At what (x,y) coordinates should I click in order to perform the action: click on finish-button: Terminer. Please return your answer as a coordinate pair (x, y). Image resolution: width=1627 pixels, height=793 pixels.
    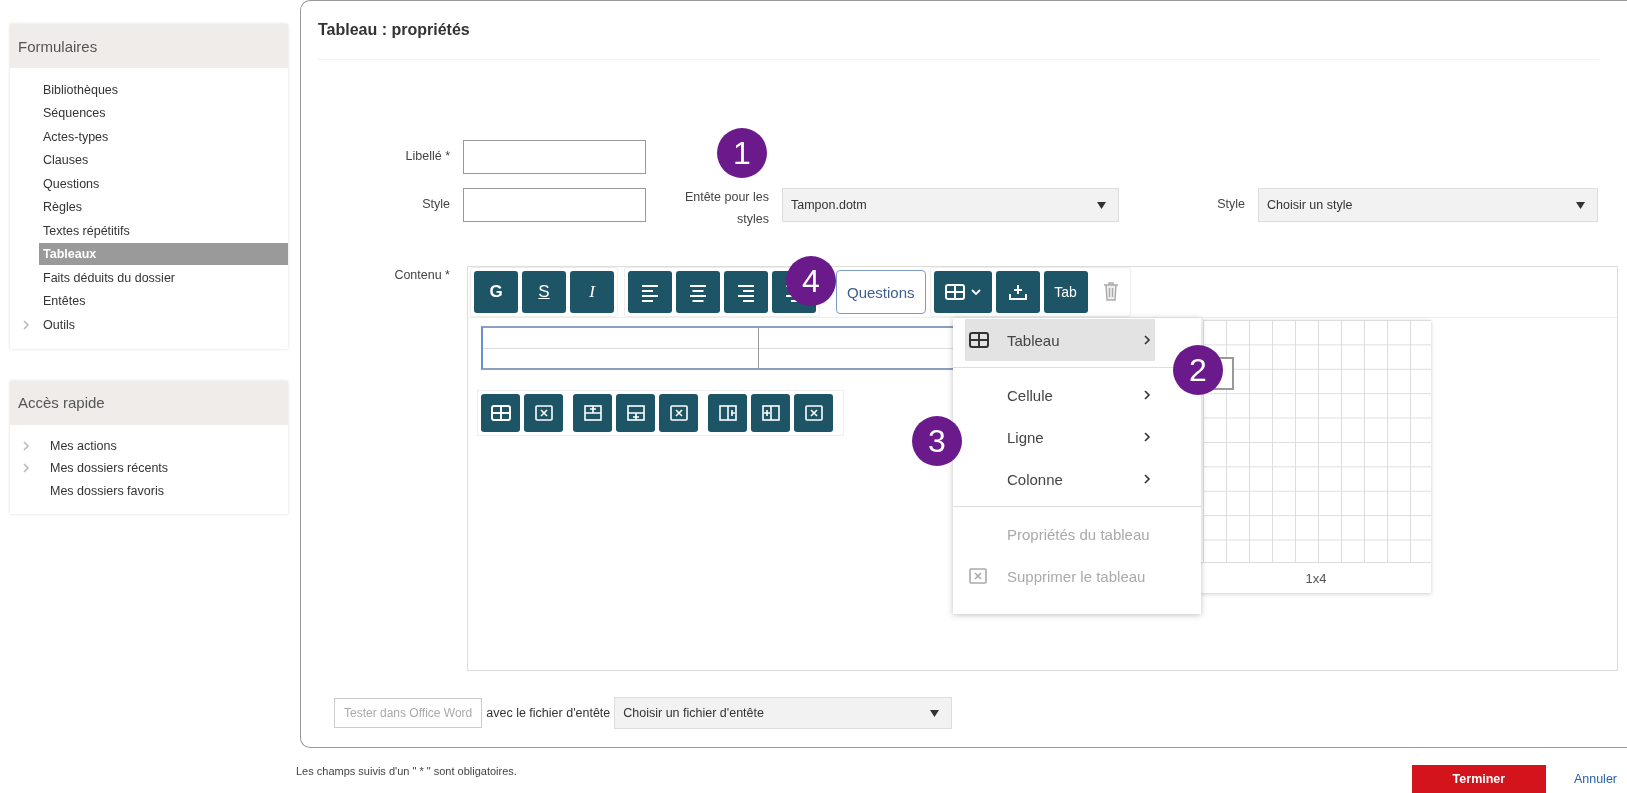
    Looking at the image, I should click on (1478, 778).